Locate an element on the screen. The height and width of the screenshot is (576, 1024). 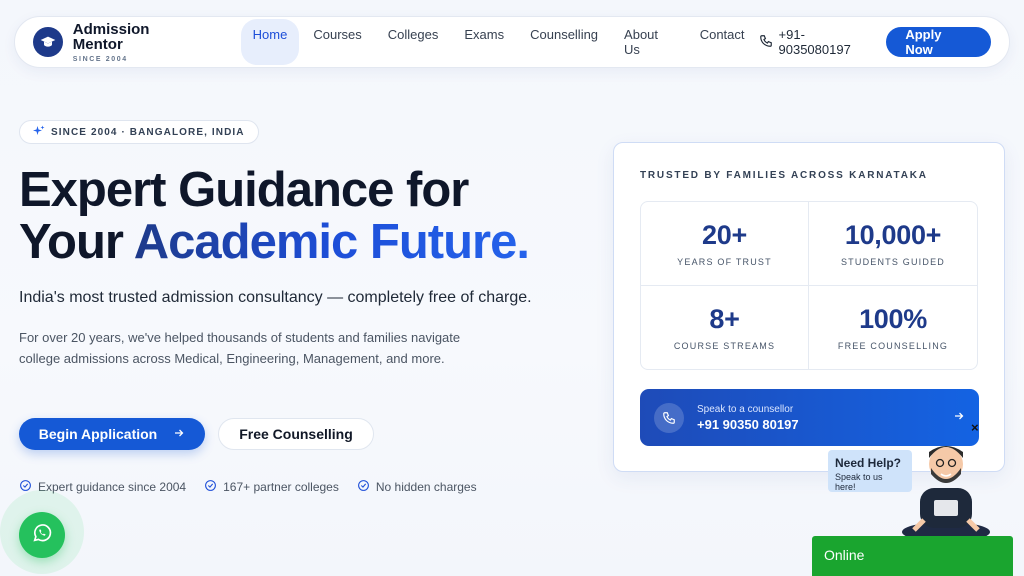
feature-item: No hidden charges is located at coordinates (417, 487).